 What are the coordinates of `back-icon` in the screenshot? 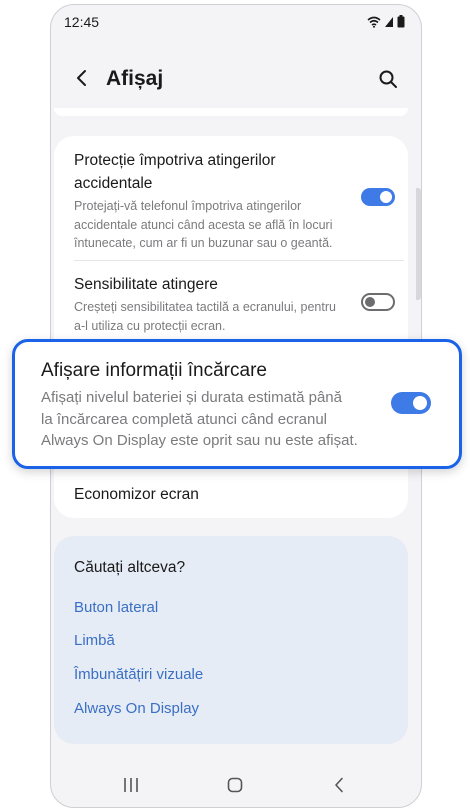 It's located at (339, 785).